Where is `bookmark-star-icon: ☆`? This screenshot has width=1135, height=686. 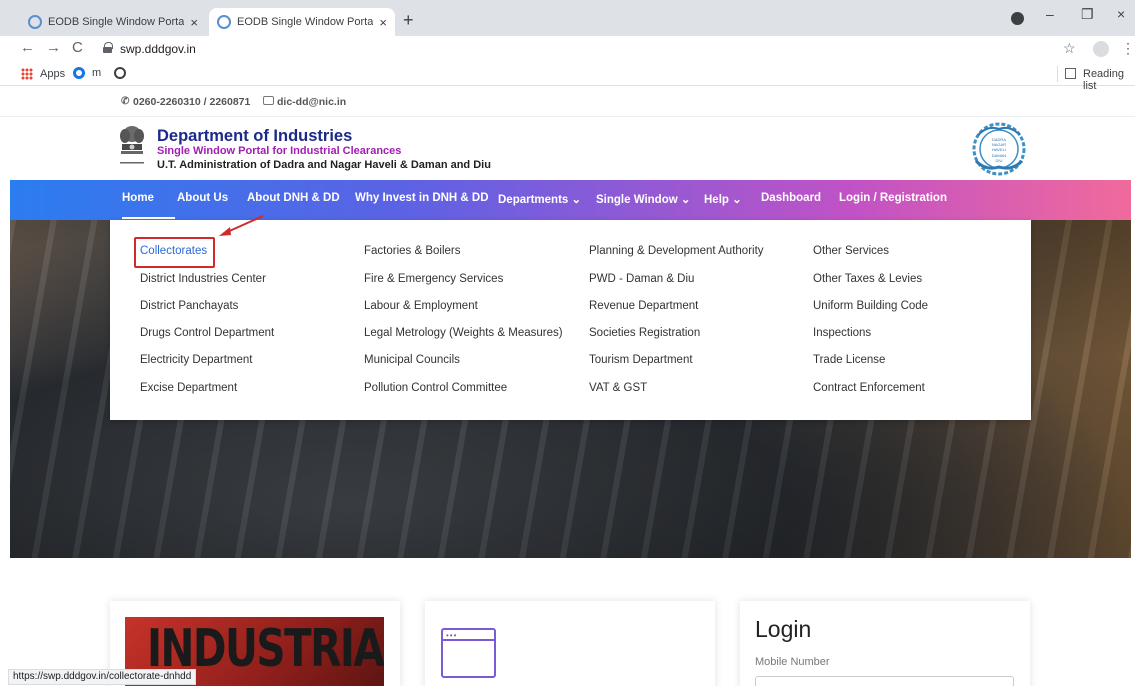 bookmark-star-icon: ☆ is located at coordinates (1069, 48).